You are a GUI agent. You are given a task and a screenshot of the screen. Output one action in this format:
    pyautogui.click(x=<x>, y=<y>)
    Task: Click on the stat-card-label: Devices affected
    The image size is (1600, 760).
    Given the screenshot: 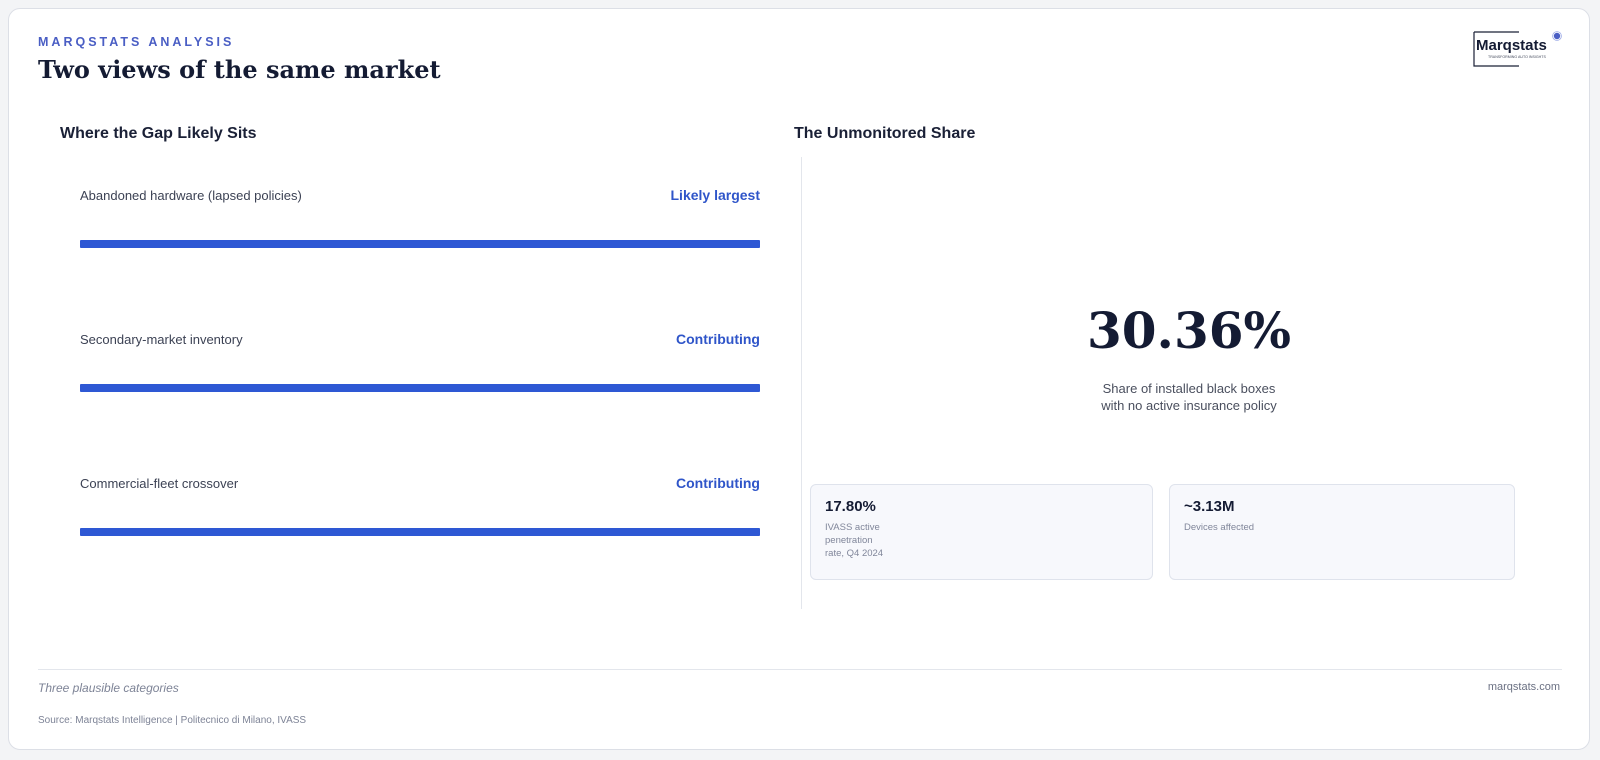 What is the action you would take?
    pyautogui.click(x=1219, y=527)
    